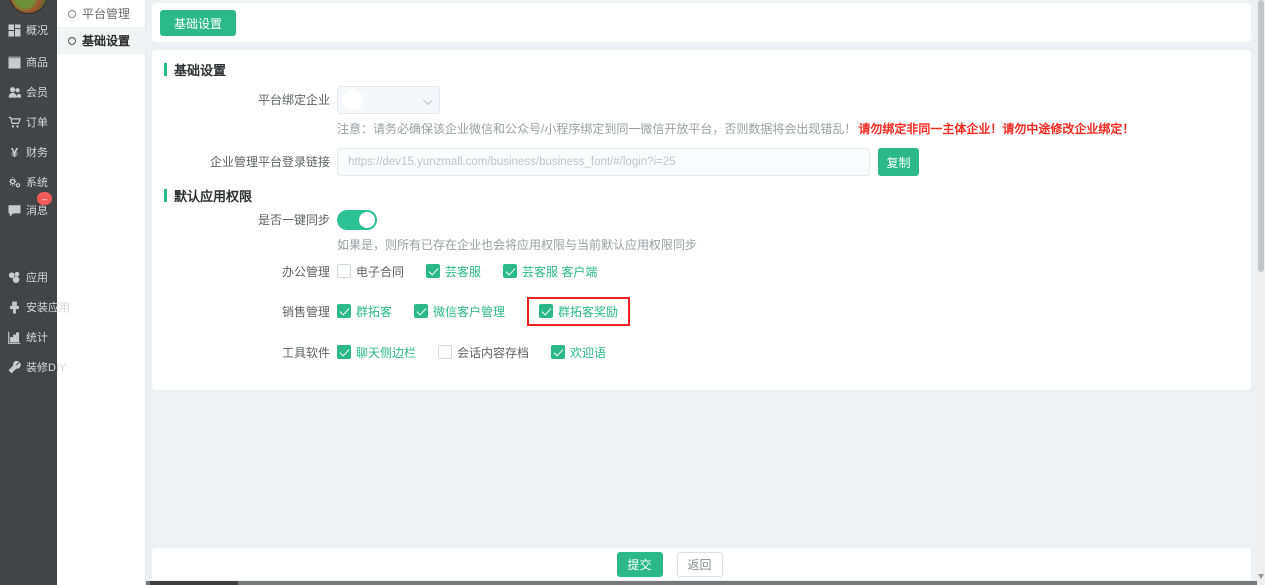  Describe the element at coordinates (517, 245) in the screenshot. I see `sync-help-text: 如果是，则所有已存在企业也会将应用权限与当前默认应用权限同步` at that location.